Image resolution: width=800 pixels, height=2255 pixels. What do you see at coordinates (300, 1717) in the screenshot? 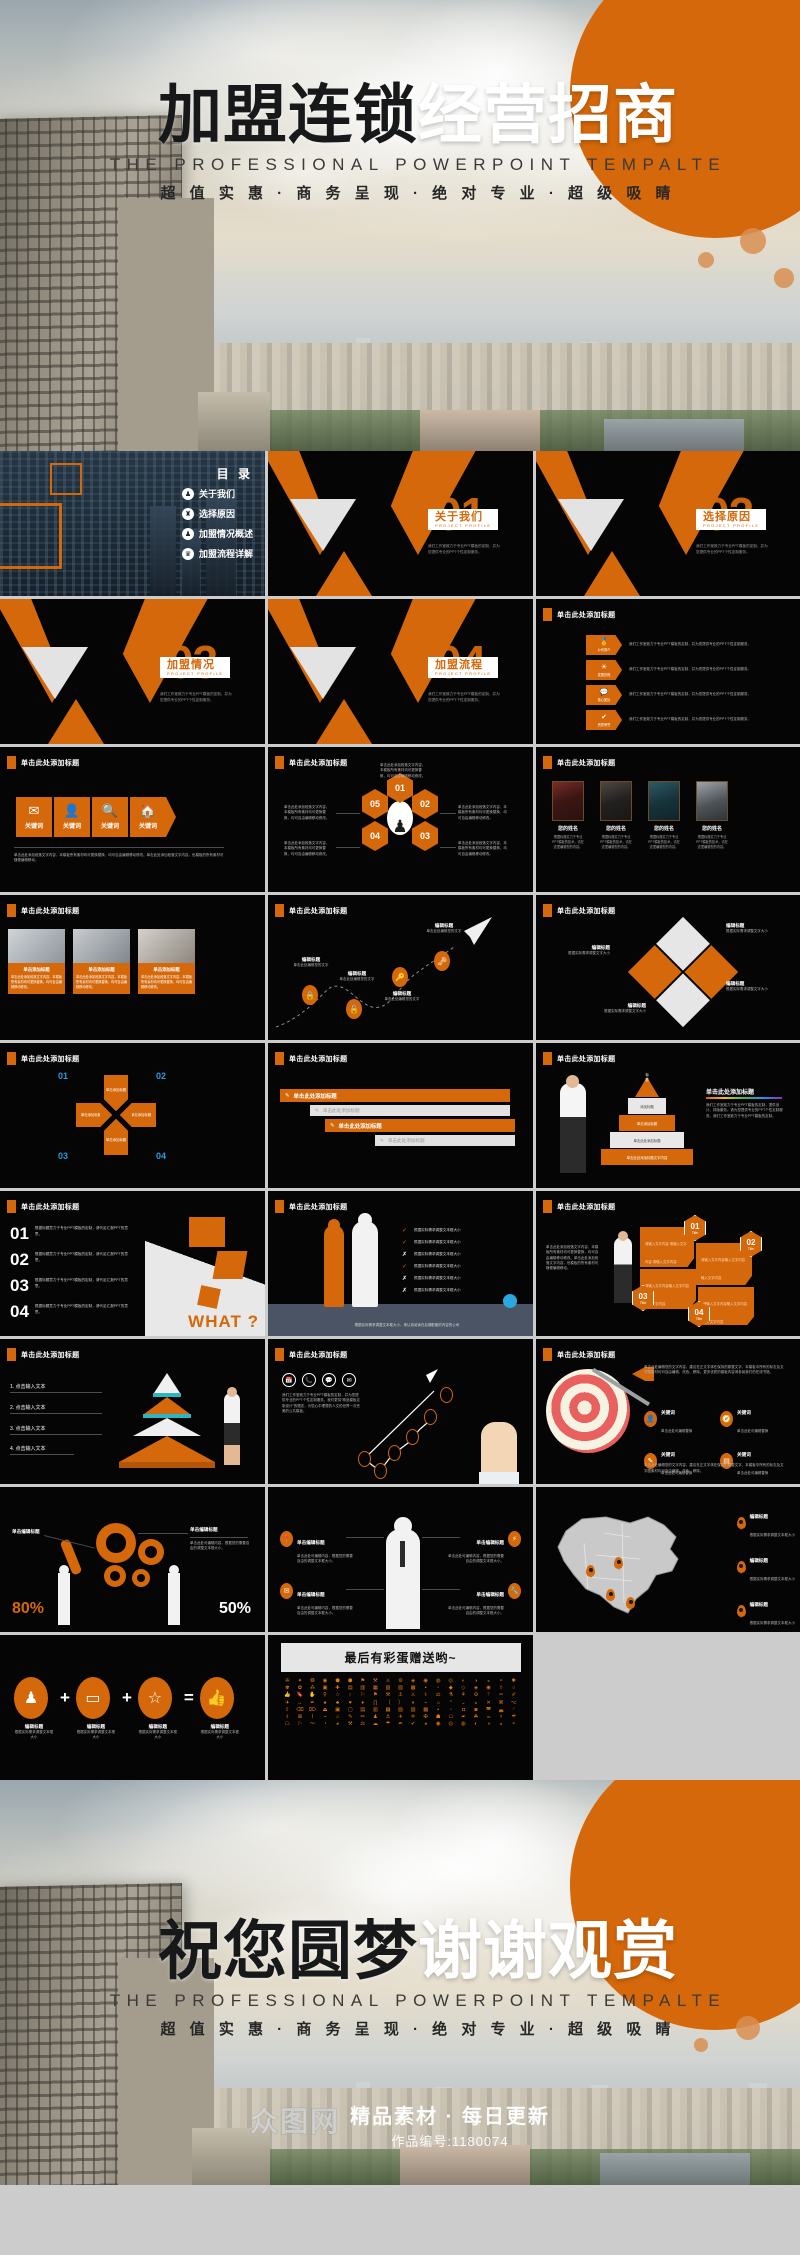
I see `library-icon: ⊠` at bounding box center [300, 1717].